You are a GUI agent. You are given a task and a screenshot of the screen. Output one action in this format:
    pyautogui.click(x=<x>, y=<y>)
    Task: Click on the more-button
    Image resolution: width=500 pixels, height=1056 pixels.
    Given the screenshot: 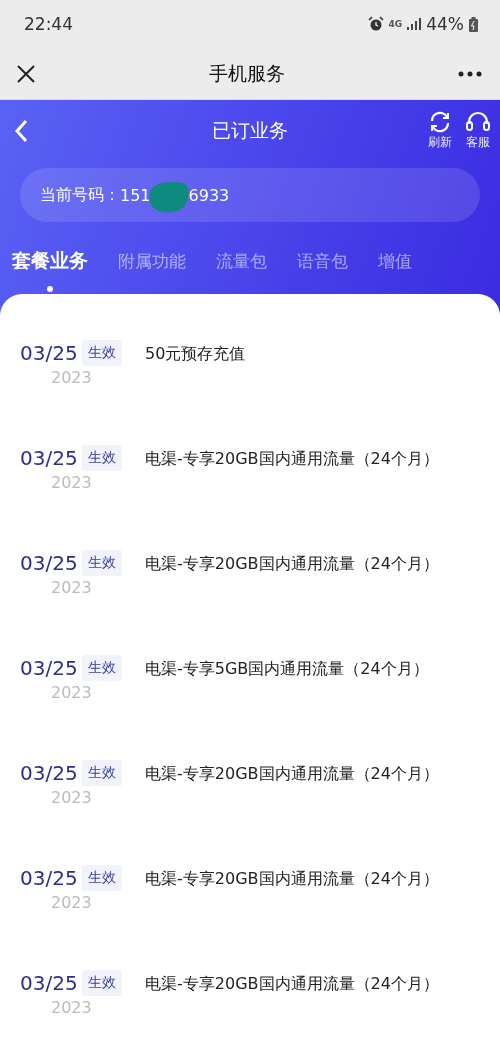 What is the action you would take?
    pyautogui.click(x=470, y=73)
    